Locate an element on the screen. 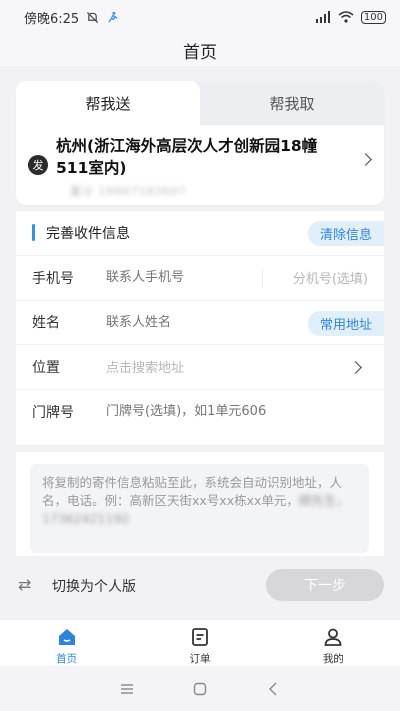 The height and width of the screenshot is (711, 400). system-nav-bar is located at coordinates (200, 689).